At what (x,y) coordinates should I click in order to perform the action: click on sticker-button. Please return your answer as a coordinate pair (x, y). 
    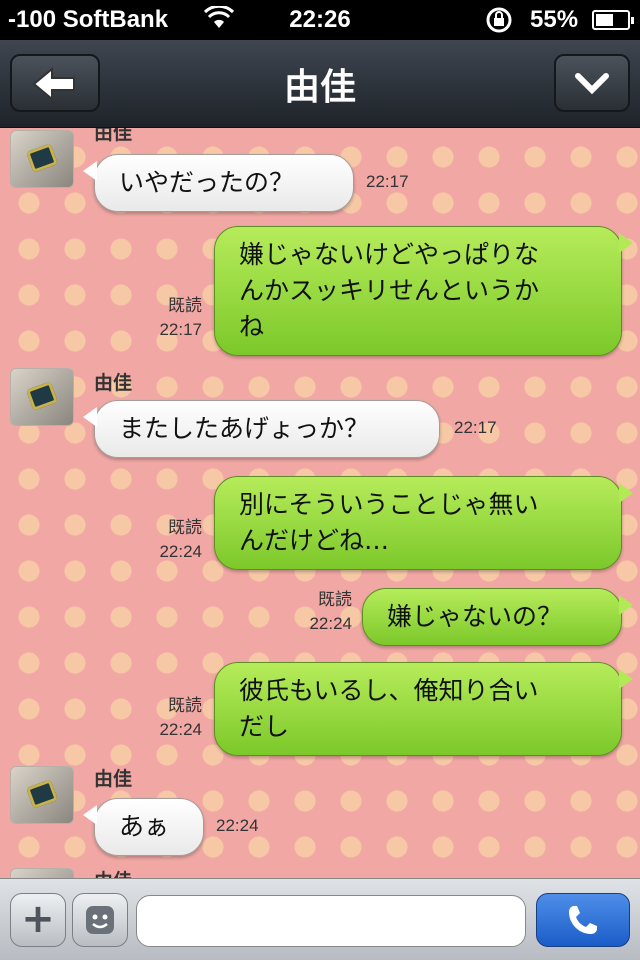
    Looking at the image, I should click on (100, 920).